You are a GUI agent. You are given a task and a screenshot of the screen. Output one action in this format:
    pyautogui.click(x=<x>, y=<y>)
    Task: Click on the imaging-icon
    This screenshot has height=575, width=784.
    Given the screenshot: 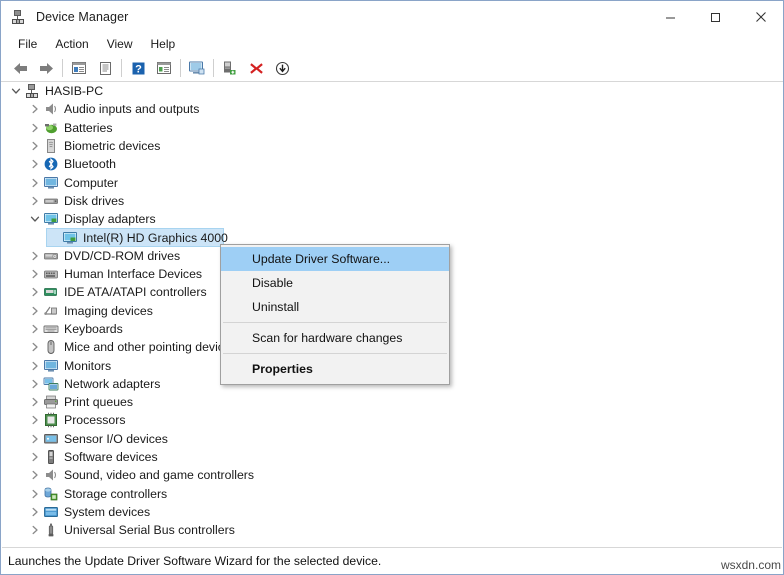 What is the action you would take?
    pyautogui.click(x=51, y=311)
    